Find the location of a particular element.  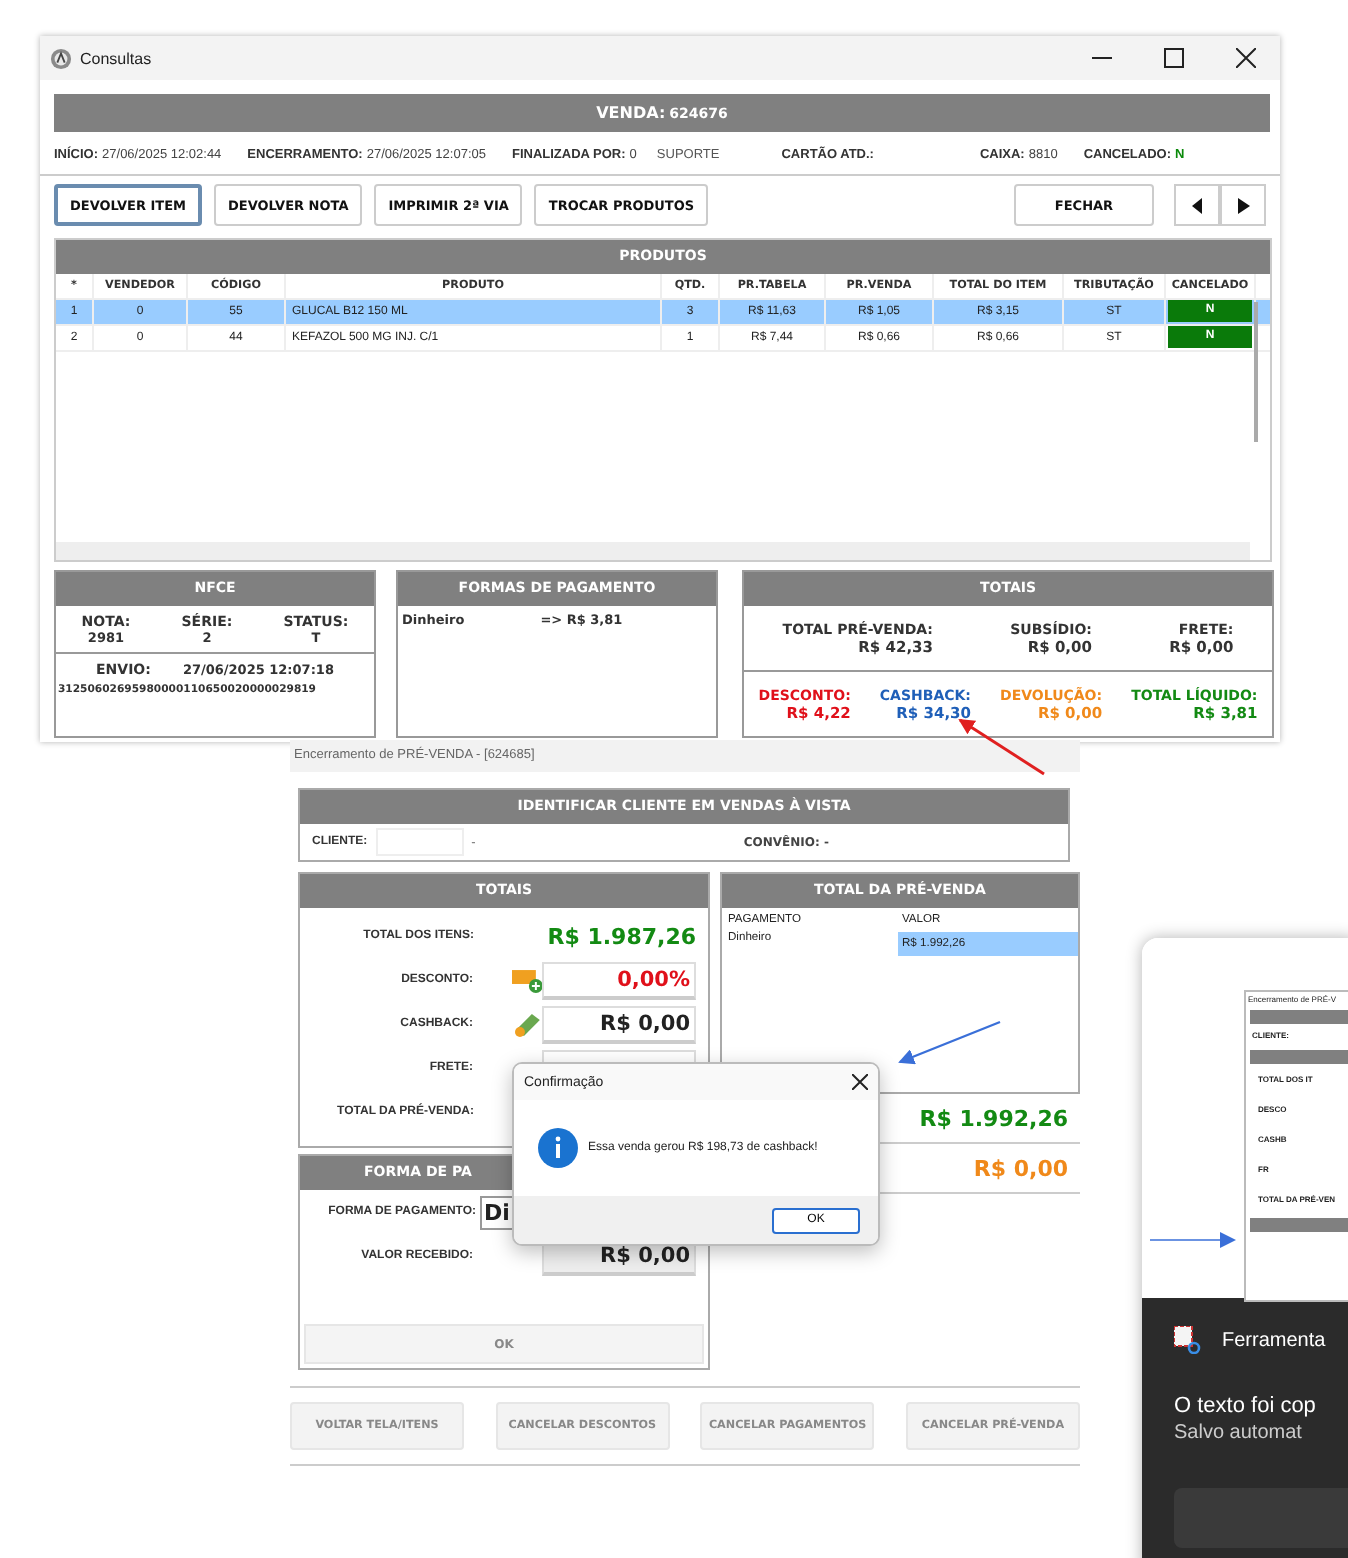

next-button is located at coordinates (1243, 205).